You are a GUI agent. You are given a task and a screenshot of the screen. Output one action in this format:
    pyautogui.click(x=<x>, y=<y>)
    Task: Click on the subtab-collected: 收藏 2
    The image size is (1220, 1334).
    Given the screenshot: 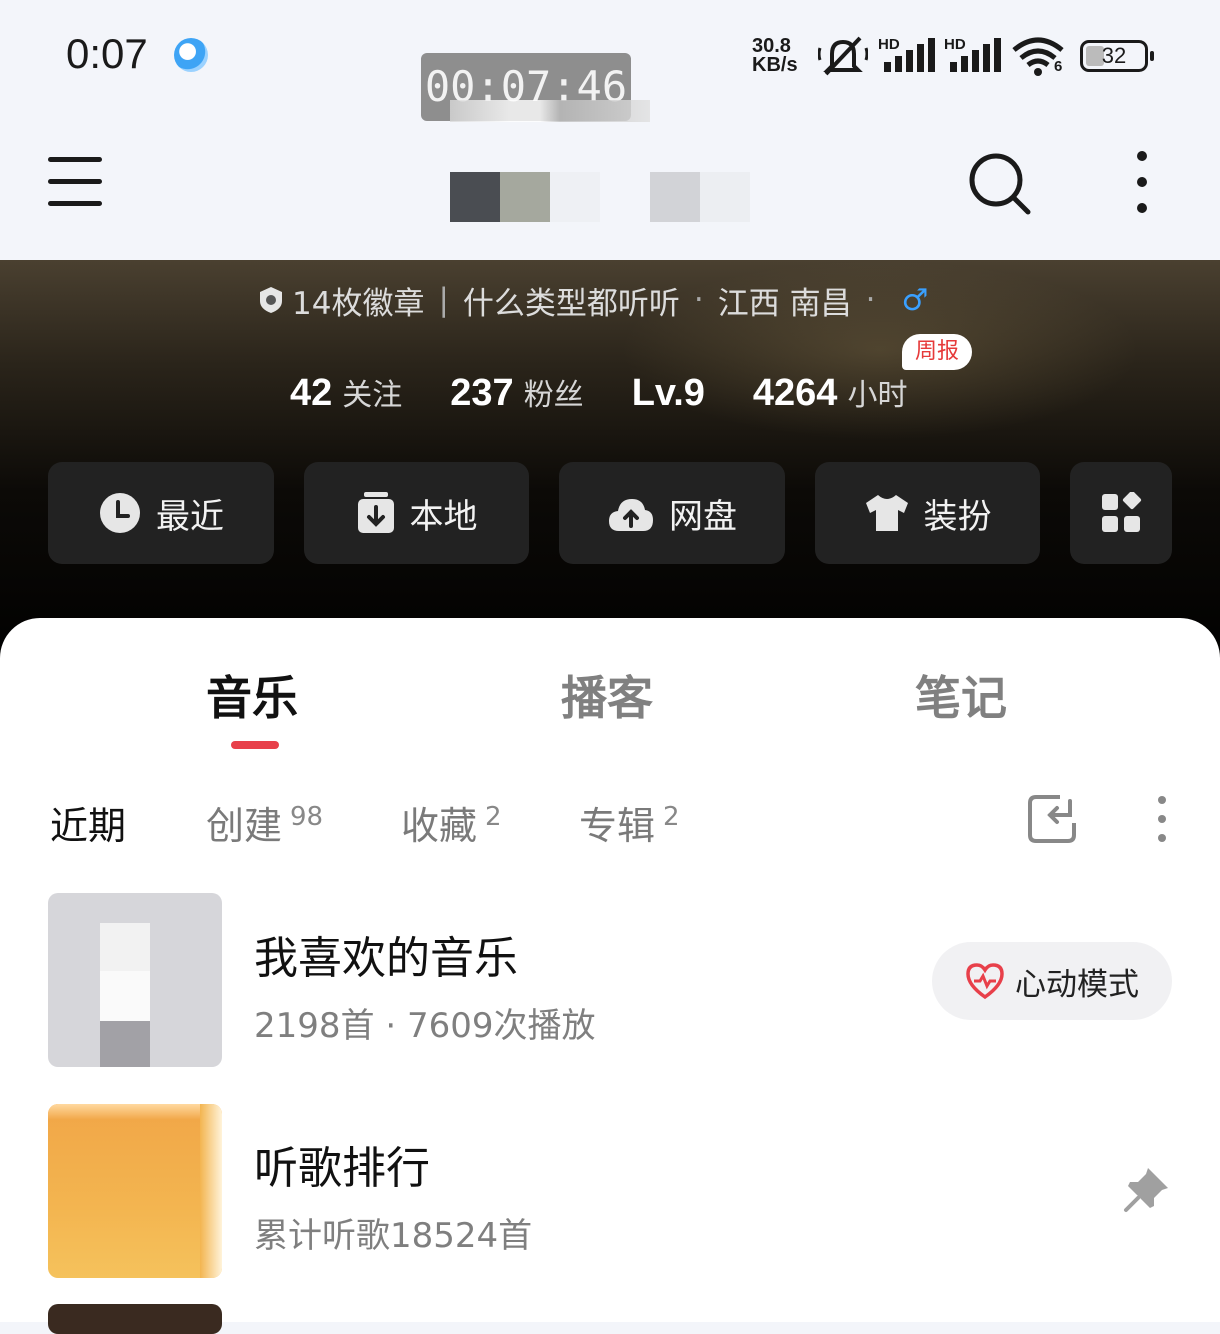 What is the action you would take?
    pyautogui.click(x=451, y=822)
    